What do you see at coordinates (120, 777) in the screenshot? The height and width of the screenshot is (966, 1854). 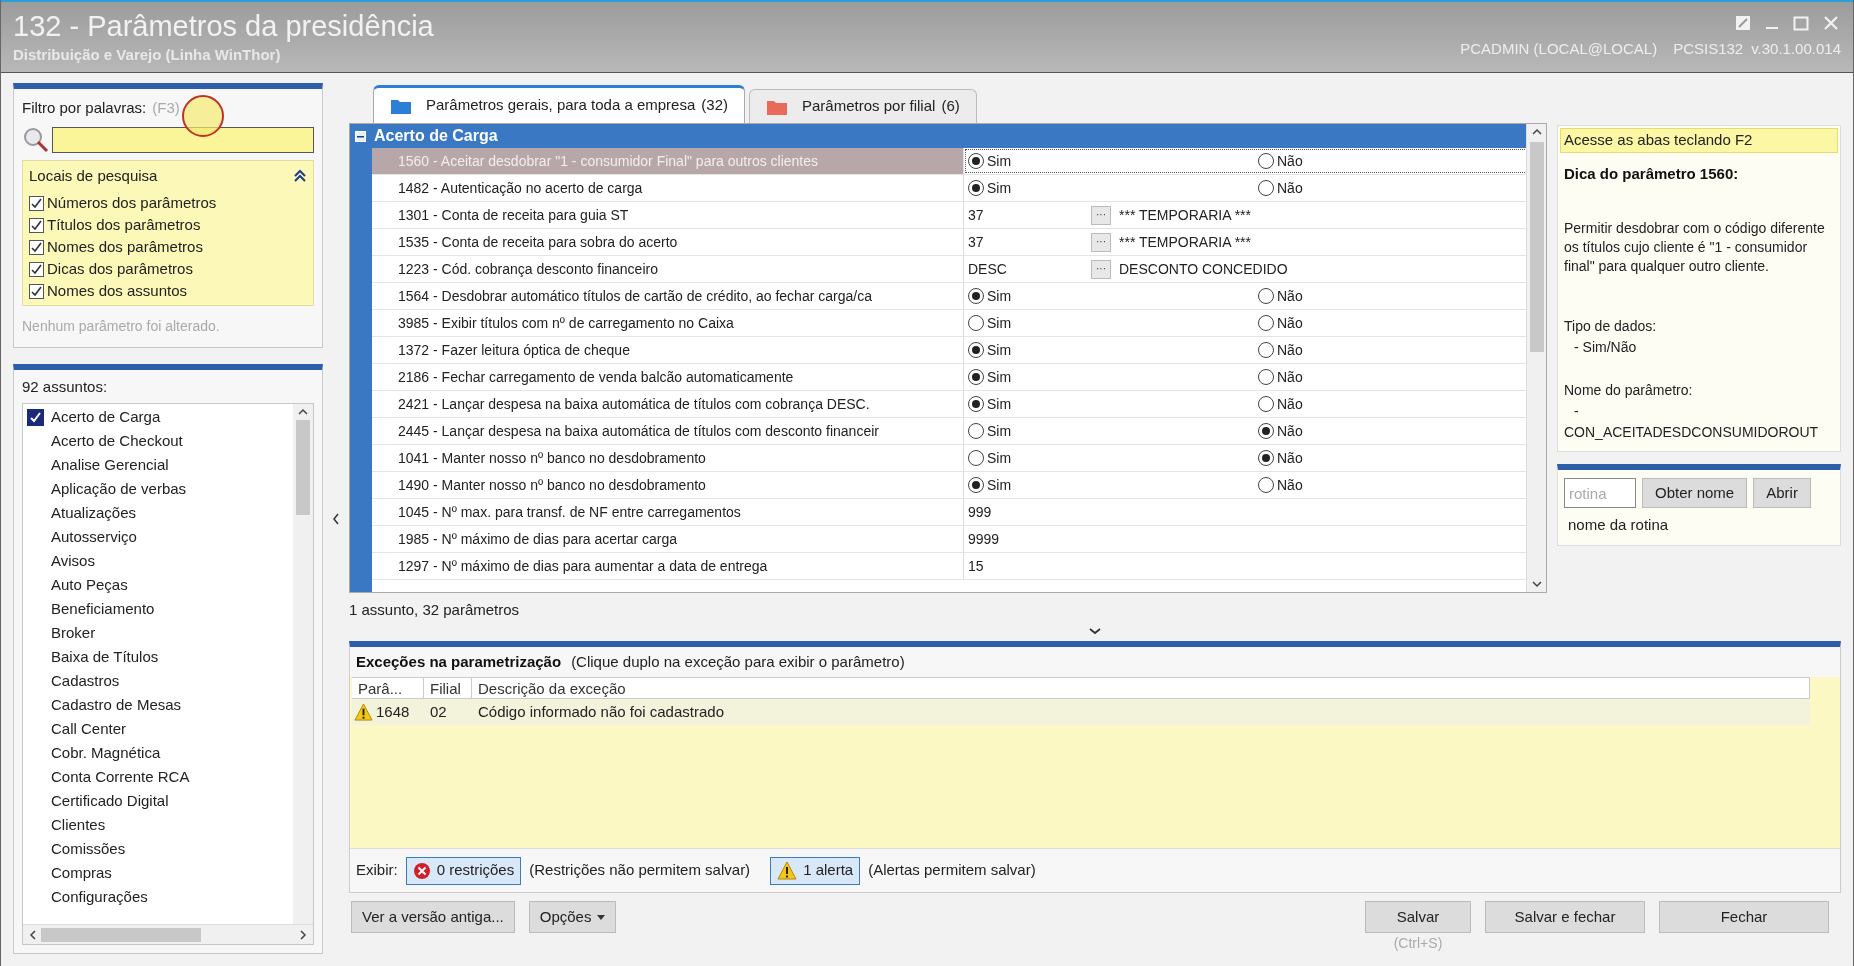 I see `subject-item: Conta Corrente RCA` at bounding box center [120, 777].